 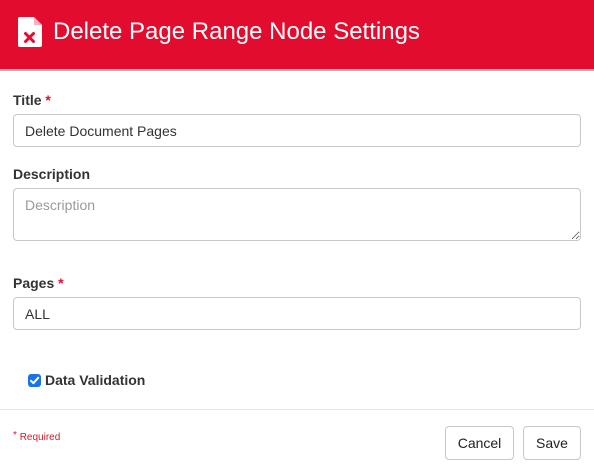 What do you see at coordinates (297, 313) in the screenshot?
I see `pages-input` at bounding box center [297, 313].